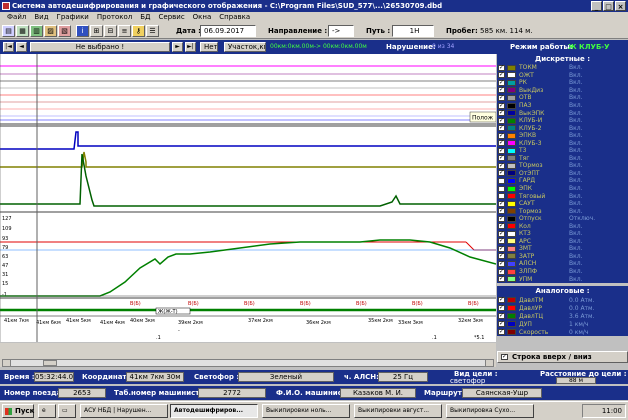 This screenshot has width=628, height=420. Describe the element at coordinates (562, 75) in the screenshot. I see `discrete-row: ✓ ОЖТ Вкл.` at that location.